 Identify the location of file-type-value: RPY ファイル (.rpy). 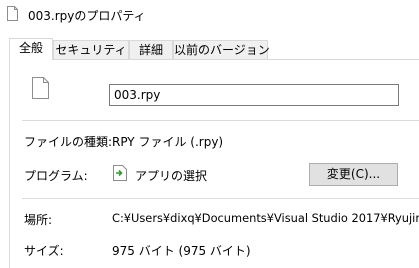
(168, 142).